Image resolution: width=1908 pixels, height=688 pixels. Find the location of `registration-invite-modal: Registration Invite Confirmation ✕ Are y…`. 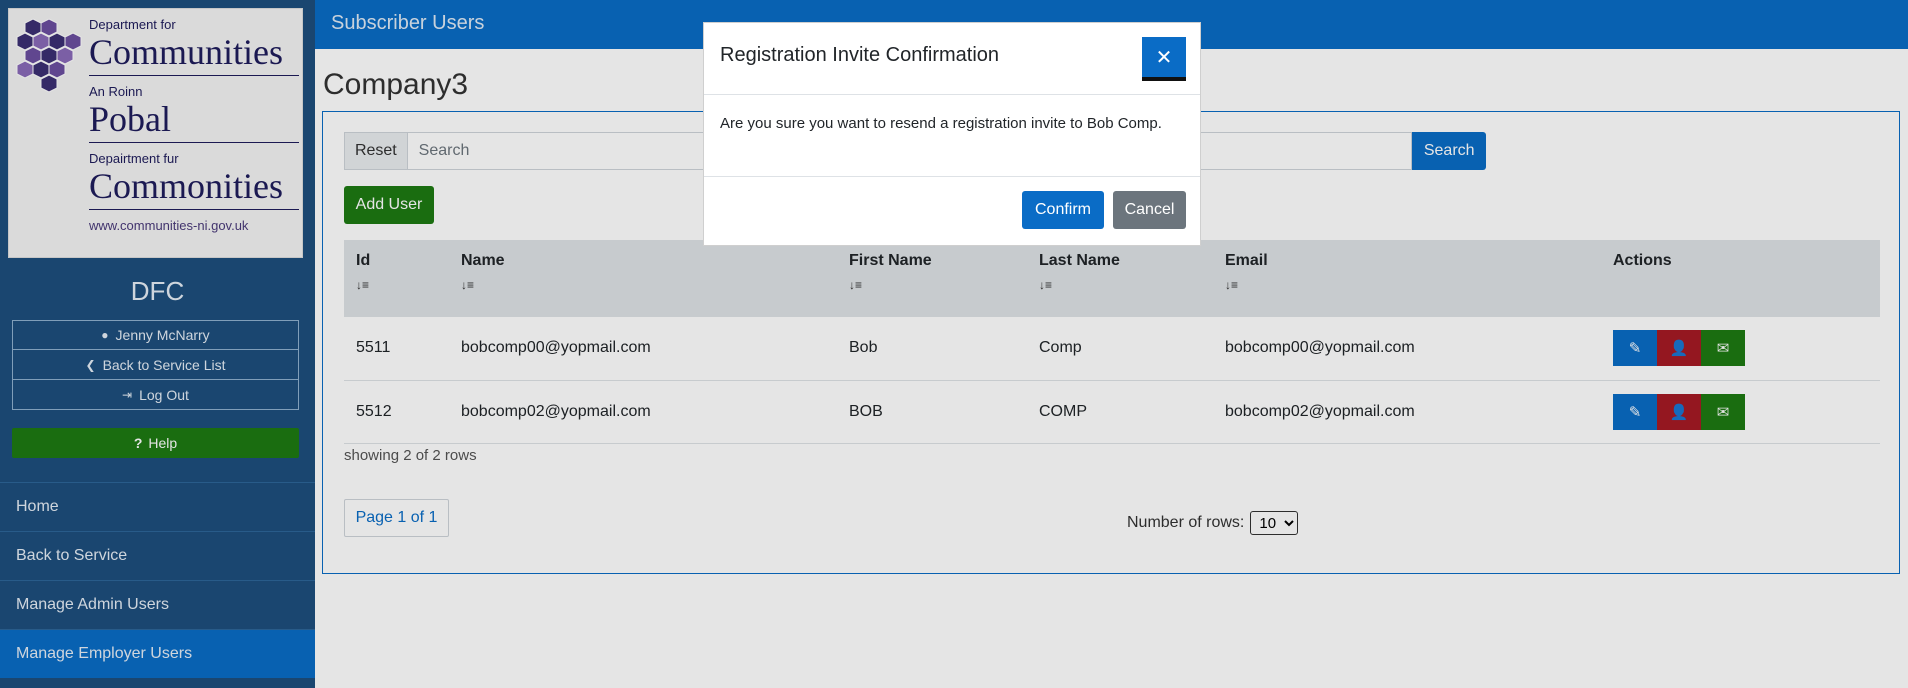

registration-invite-modal: Registration Invite Confirmation ✕ Are y… is located at coordinates (952, 134).